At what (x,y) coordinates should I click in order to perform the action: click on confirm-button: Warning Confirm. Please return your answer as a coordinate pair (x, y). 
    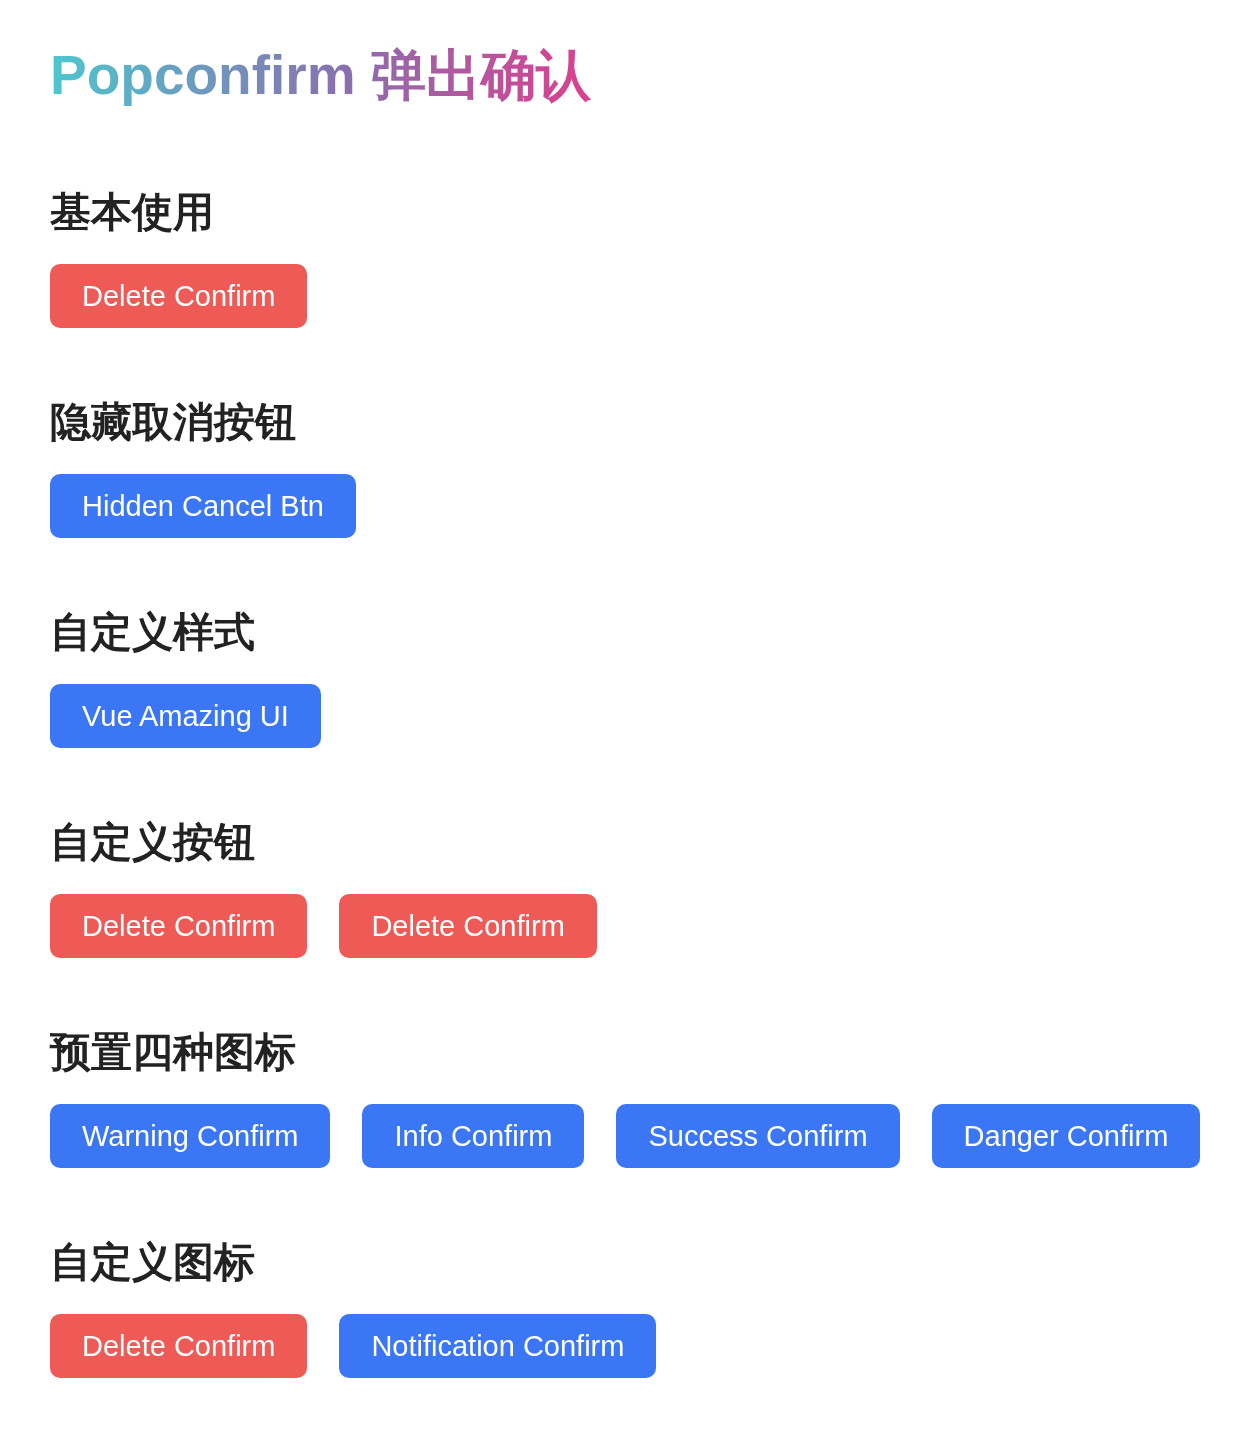
    Looking at the image, I should click on (190, 1136).